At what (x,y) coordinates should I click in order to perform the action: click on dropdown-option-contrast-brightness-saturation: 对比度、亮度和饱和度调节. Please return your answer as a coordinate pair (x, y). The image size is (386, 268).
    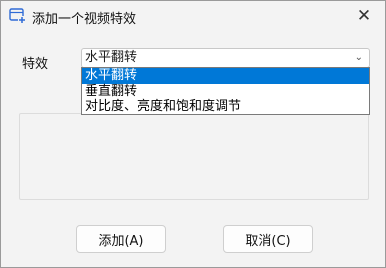
    Looking at the image, I should click on (225, 107).